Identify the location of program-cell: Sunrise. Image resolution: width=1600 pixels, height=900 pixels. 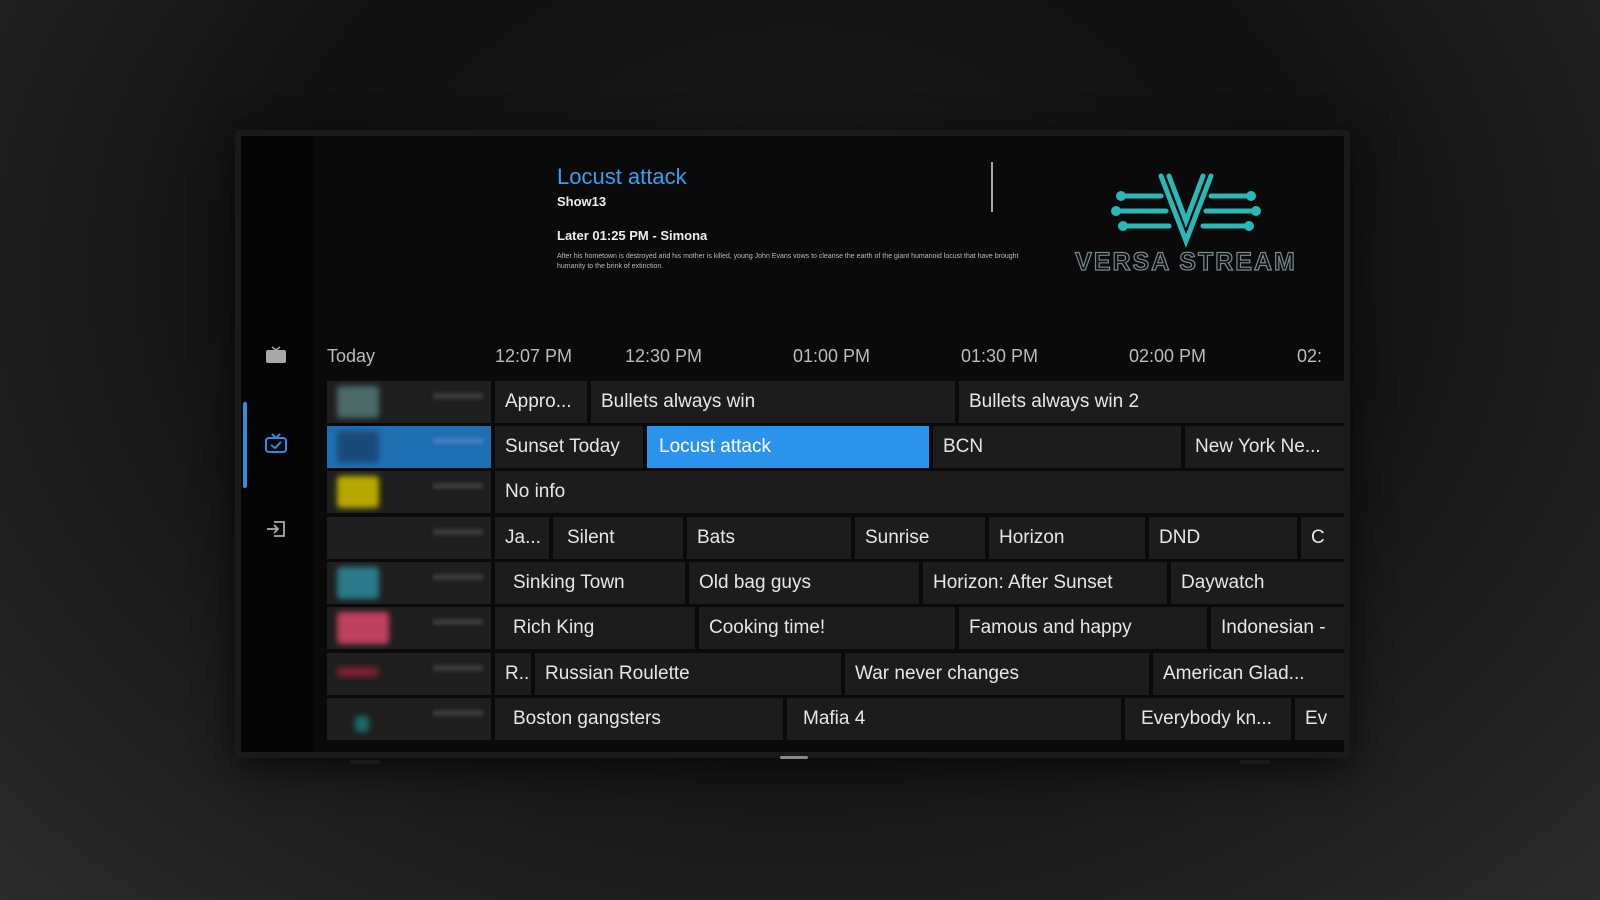
(920, 538).